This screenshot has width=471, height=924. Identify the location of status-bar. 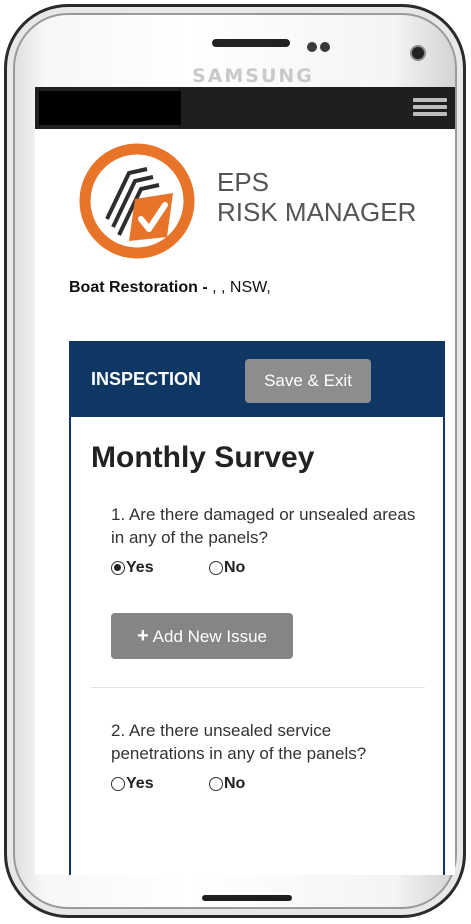
(245, 108).